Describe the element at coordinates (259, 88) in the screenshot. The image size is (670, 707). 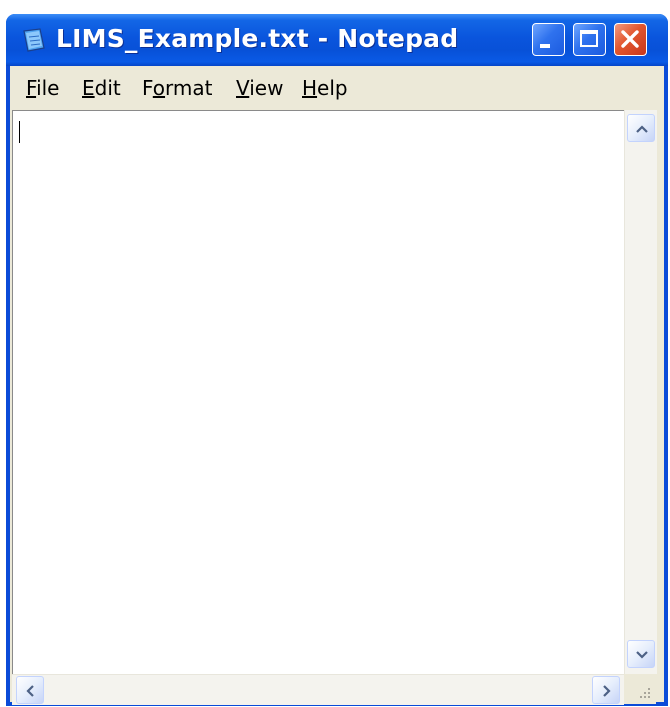
I see `menu-view: View` at that location.